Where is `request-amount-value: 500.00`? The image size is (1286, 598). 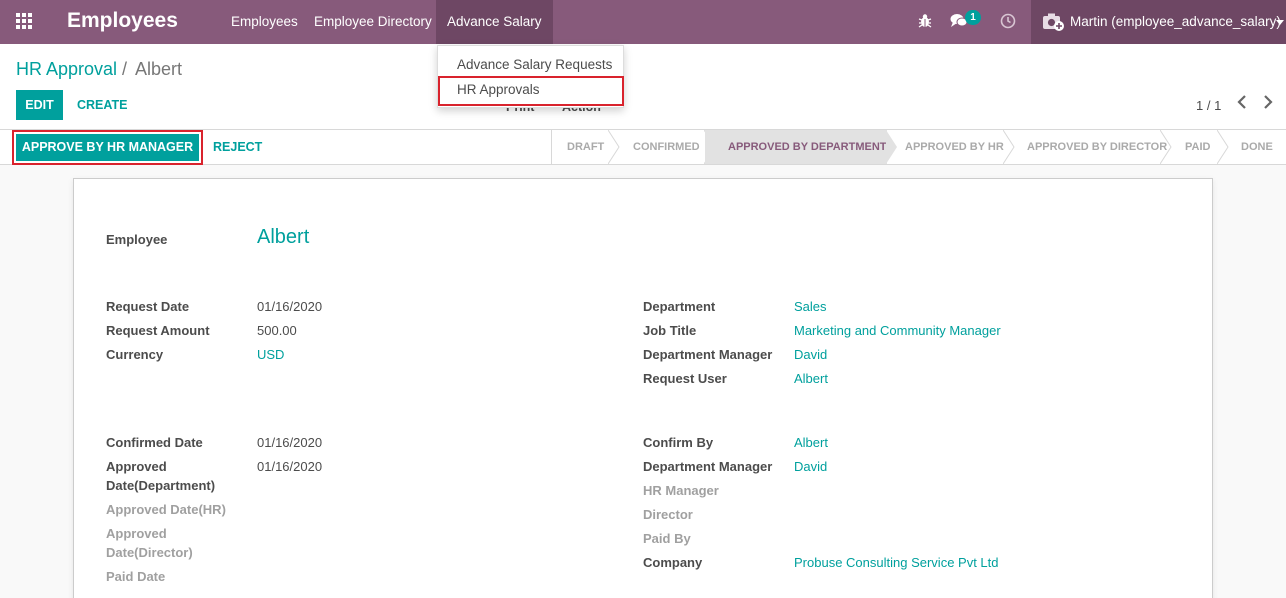 request-amount-value: 500.00 is located at coordinates (277, 330).